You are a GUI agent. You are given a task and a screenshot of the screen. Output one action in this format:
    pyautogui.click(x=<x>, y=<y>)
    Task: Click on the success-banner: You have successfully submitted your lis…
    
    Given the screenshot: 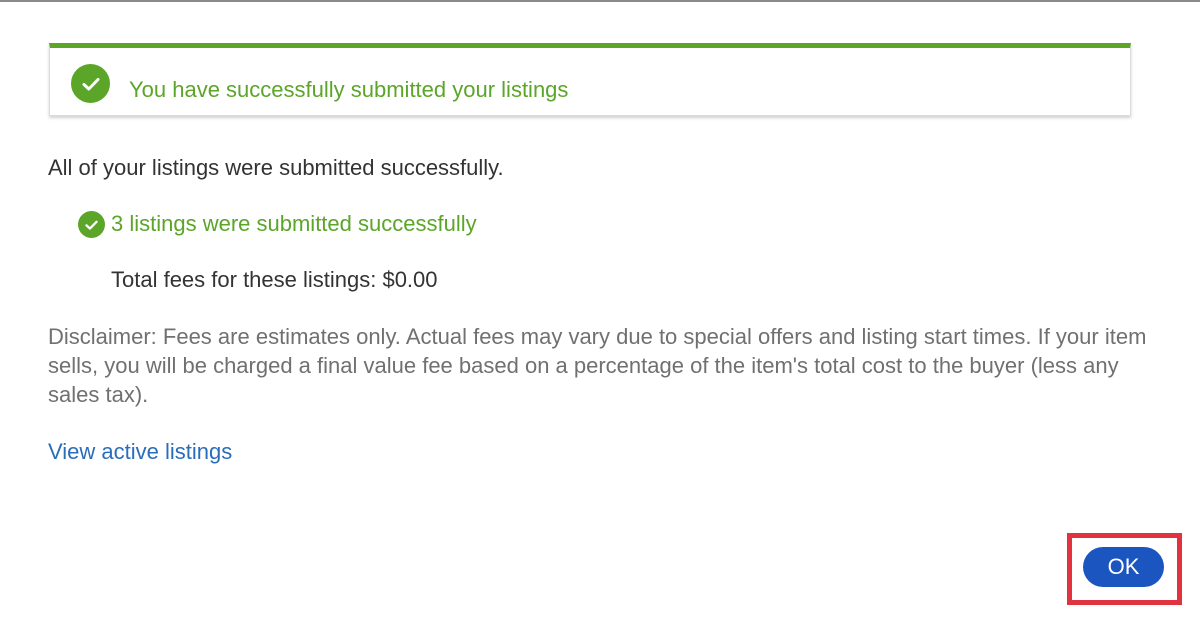 What is the action you would take?
    pyautogui.click(x=590, y=79)
    